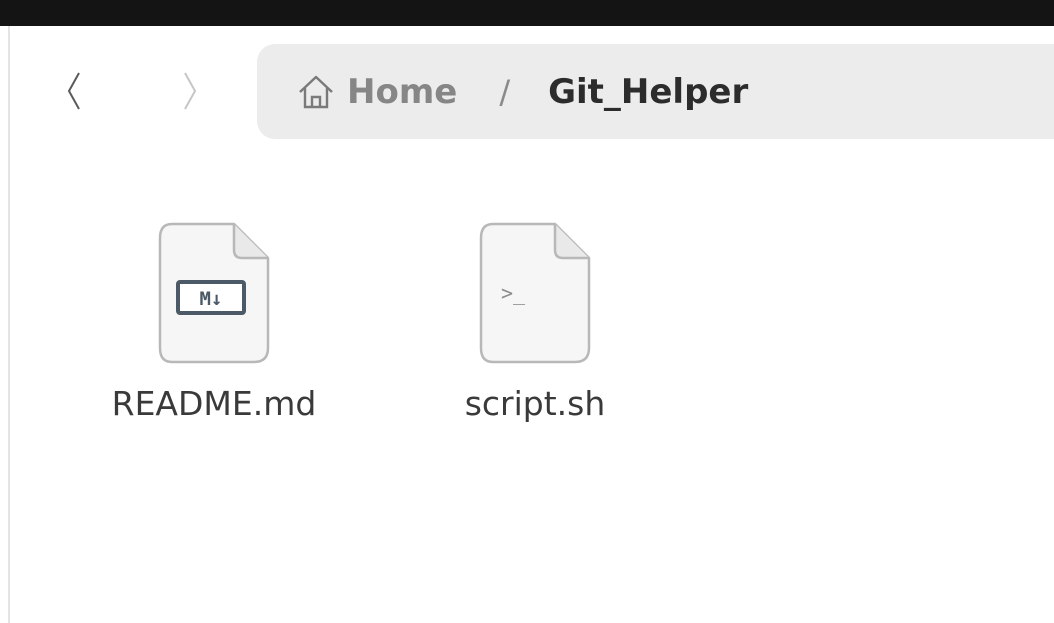  Describe the element at coordinates (648, 92) in the screenshot. I see `breadcrumb-current-folder: Git_Helper` at that location.